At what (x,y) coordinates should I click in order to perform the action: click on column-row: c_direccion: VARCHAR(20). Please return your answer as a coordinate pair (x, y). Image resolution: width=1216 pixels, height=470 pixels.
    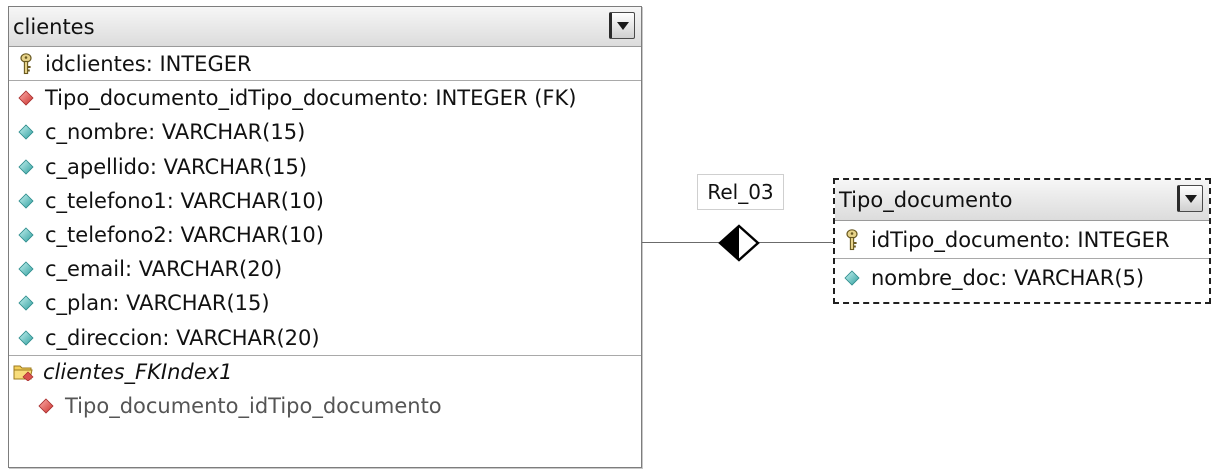
    Looking at the image, I should click on (325, 338).